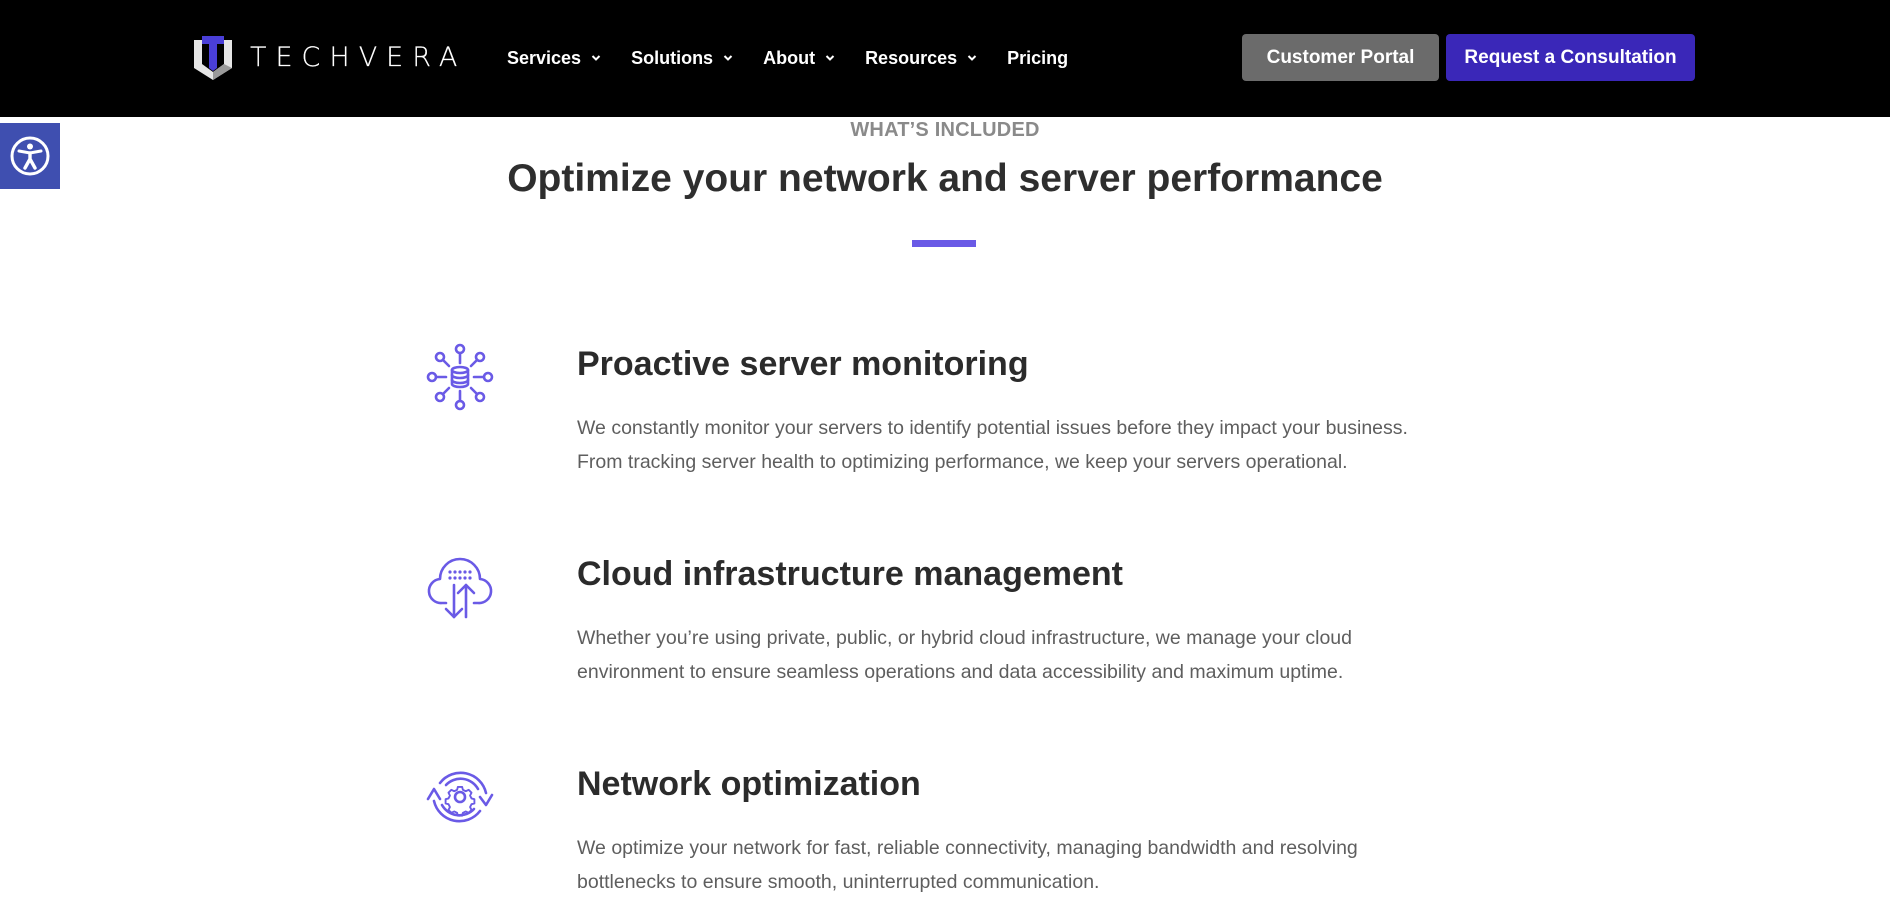 Image resolution: width=1890 pixels, height=910 pixels. Describe the element at coordinates (672, 57) in the screenshot. I see `nav-label: Solutions` at that location.